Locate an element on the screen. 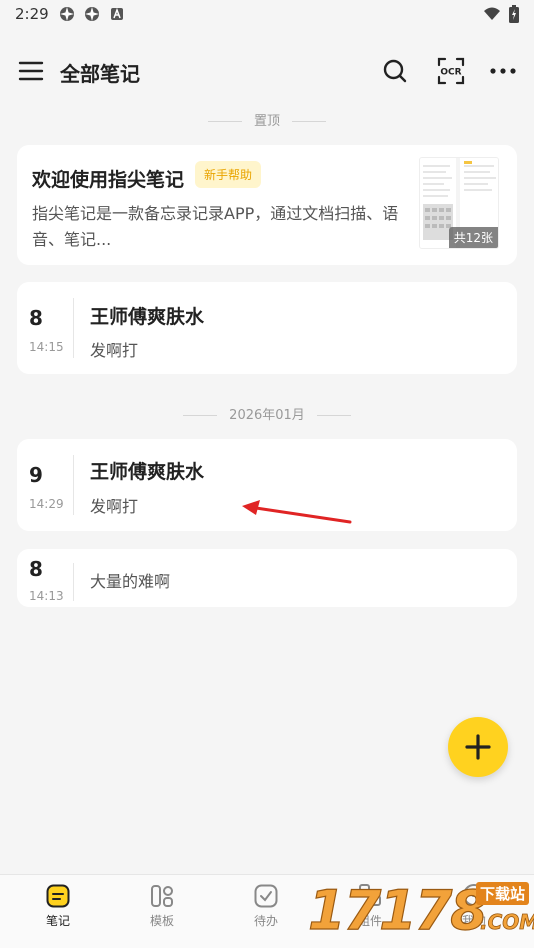 The height and width of the screenshot is (948, 534). note-icon is located at coordinates (58, 896).